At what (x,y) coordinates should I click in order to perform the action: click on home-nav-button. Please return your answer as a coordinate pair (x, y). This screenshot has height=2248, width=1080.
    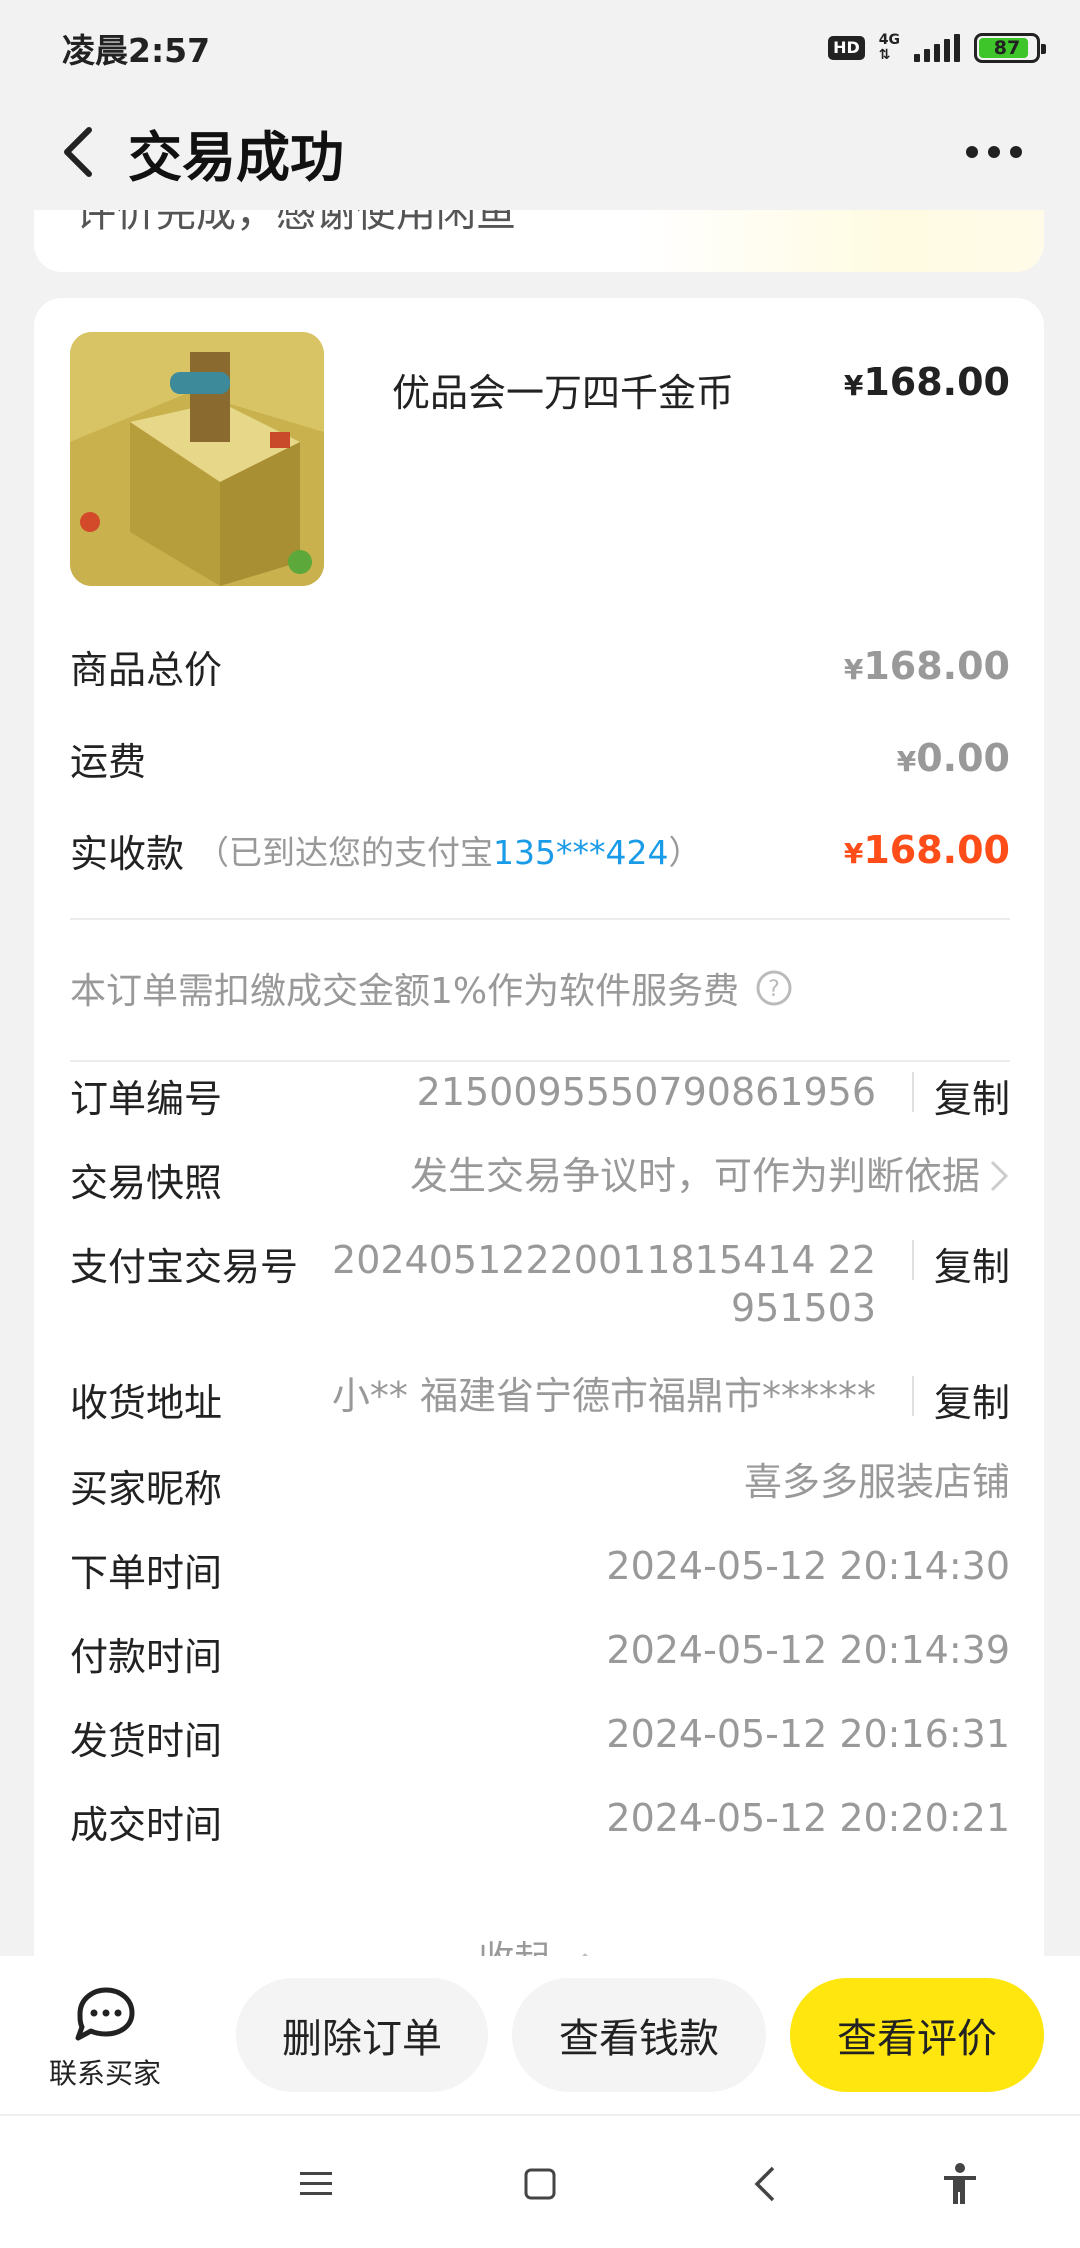
    Looking at the image, I should click on (540, 2184).